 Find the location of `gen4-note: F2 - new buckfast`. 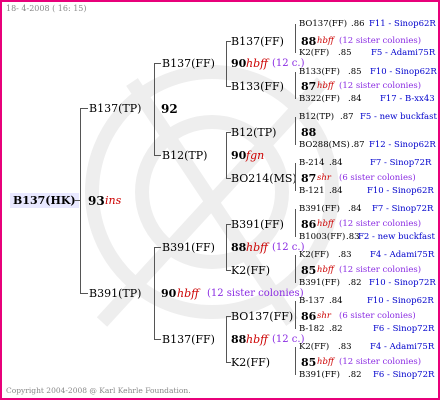

gen4-note: F2 - new buckfast is located at coordinates (396, 237).